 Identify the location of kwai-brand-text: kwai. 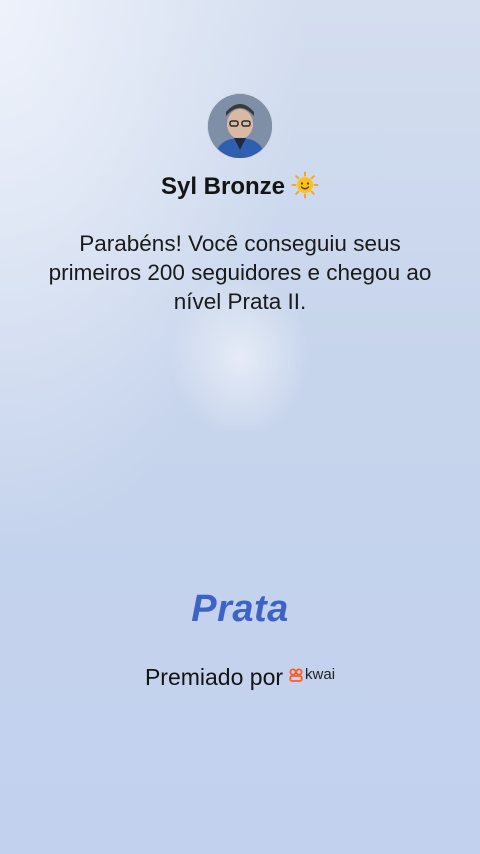
(320, 674).